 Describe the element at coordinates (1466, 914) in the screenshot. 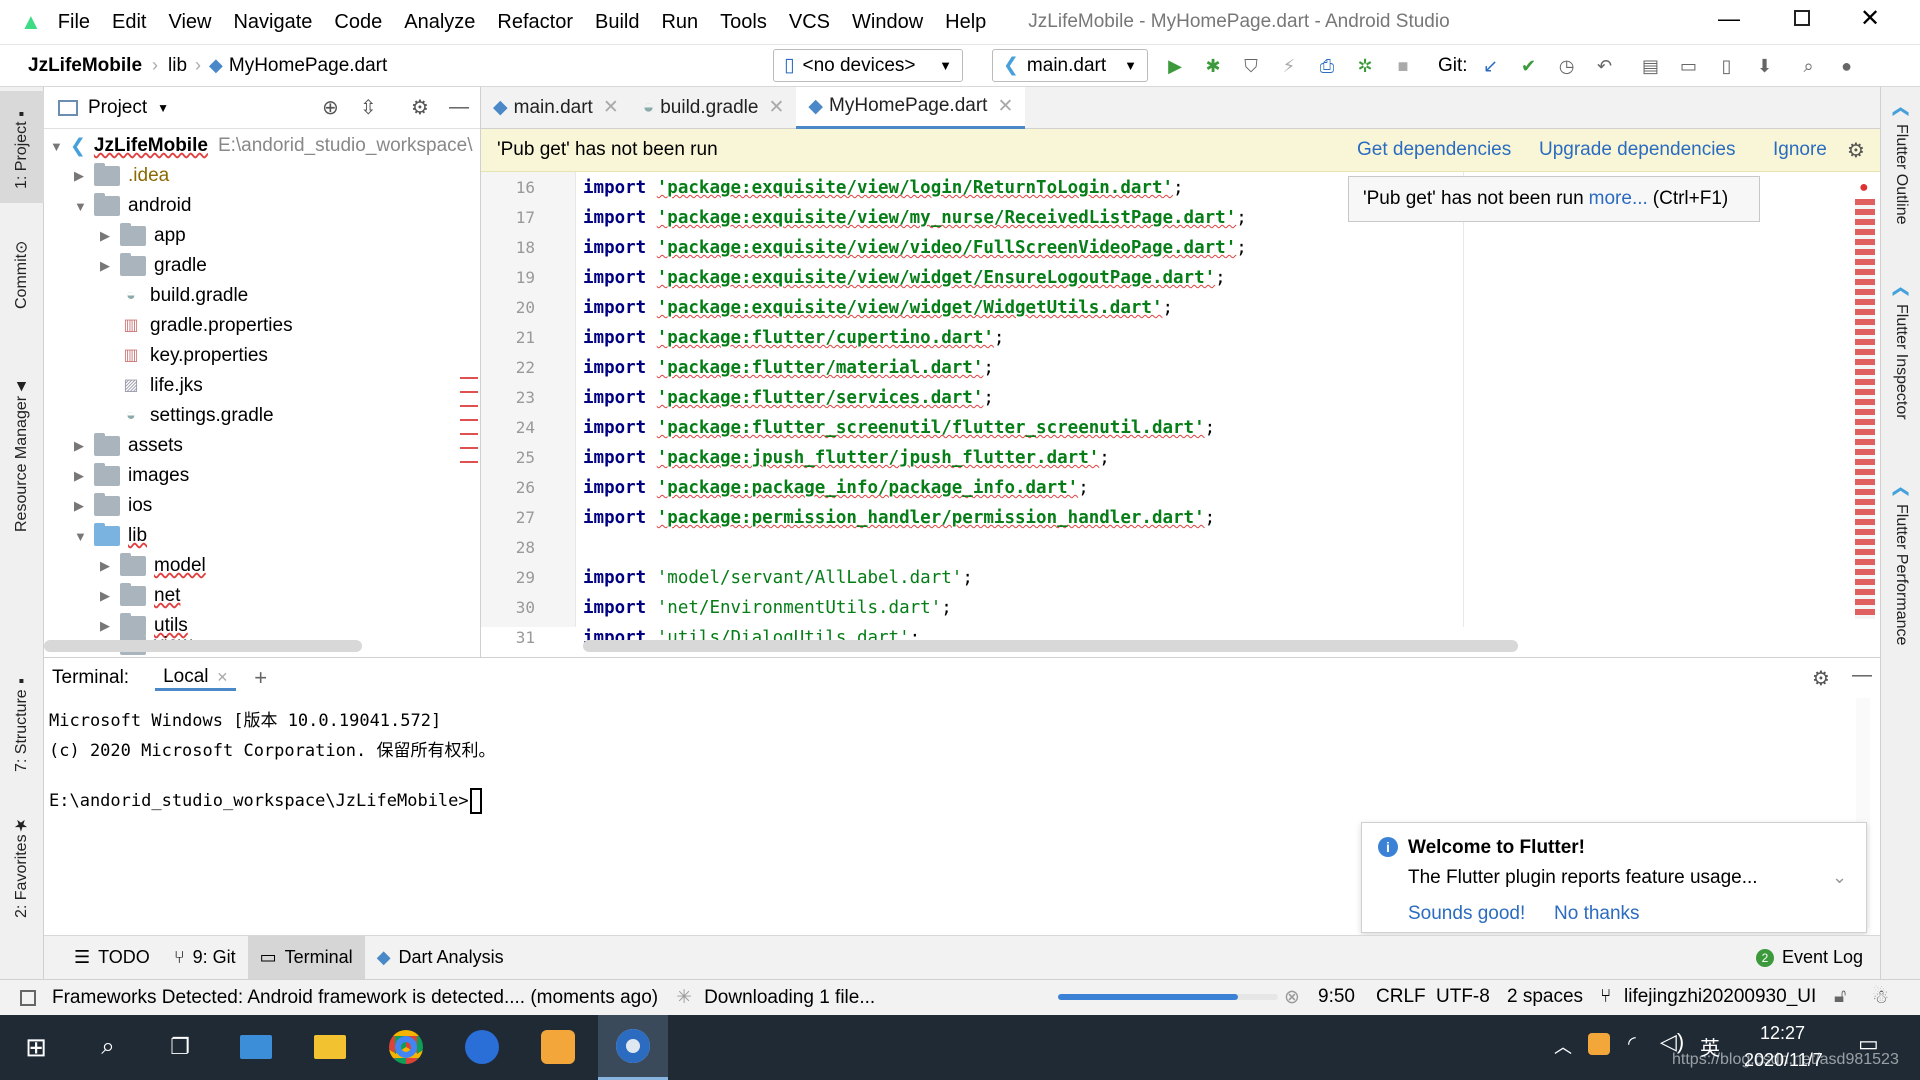

I see `sounds-good-link: Sounds good!` at that location.